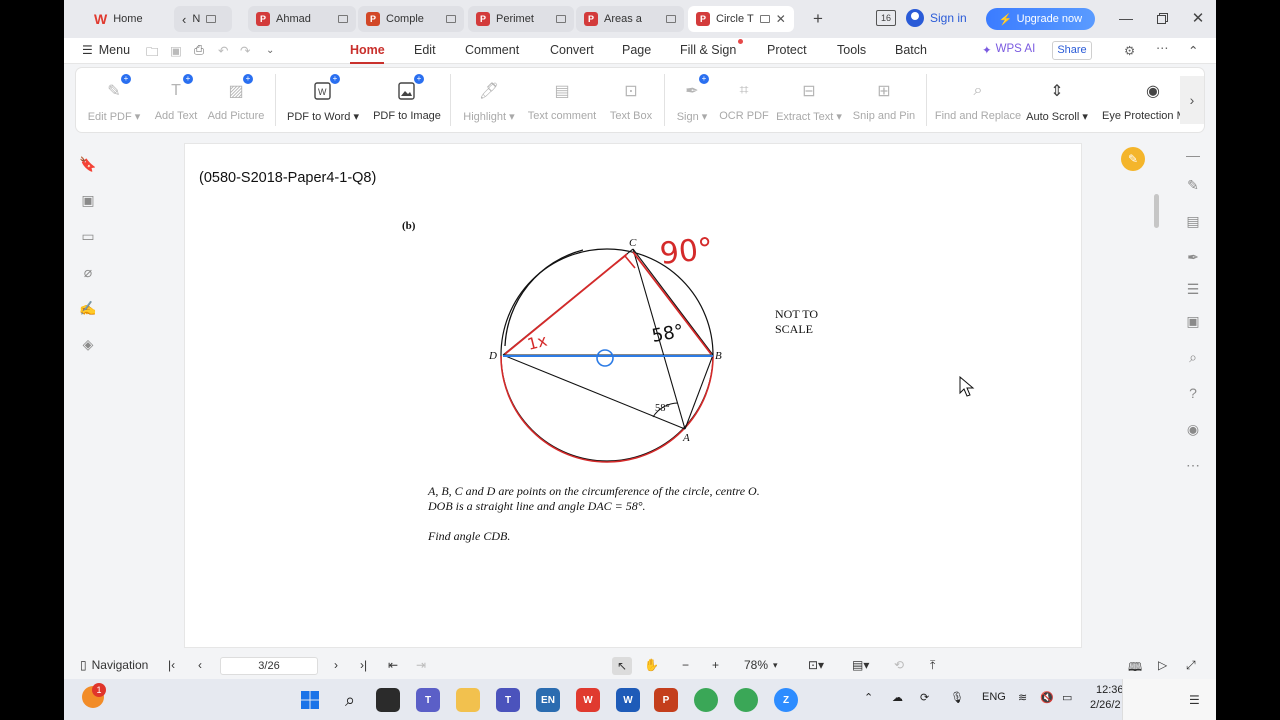  Describe the element at coordinates (1126, 18) in the screenshot. I see `minimize-window-button: —` at that location.